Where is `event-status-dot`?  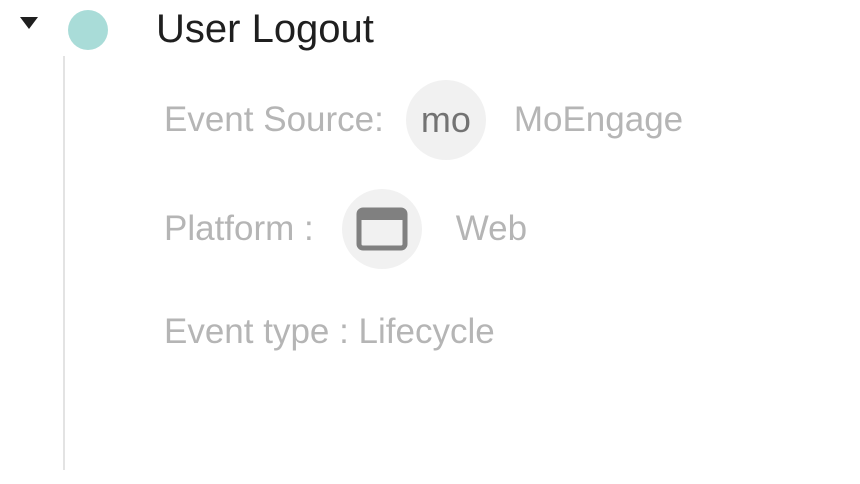 event-status-dot is located at coordinates (88, 30).